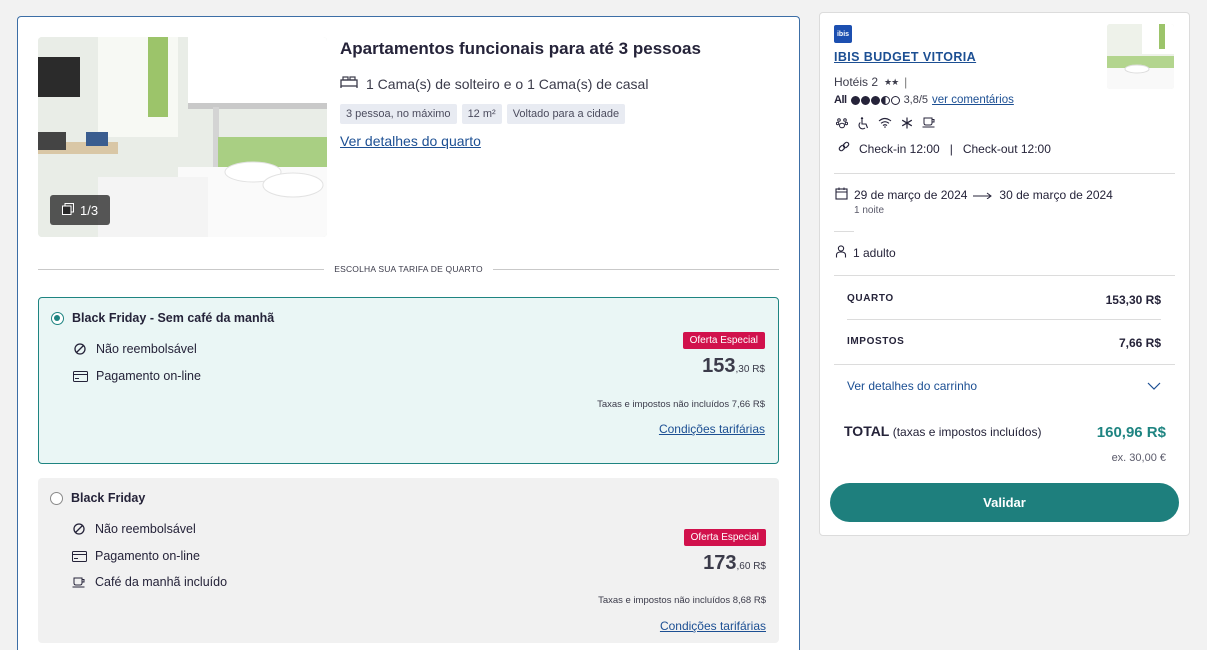 This screenshot has width=1207, height=650. I want to click on room-price-line: QUARTO 153,30 R$, so click(1004, 300).